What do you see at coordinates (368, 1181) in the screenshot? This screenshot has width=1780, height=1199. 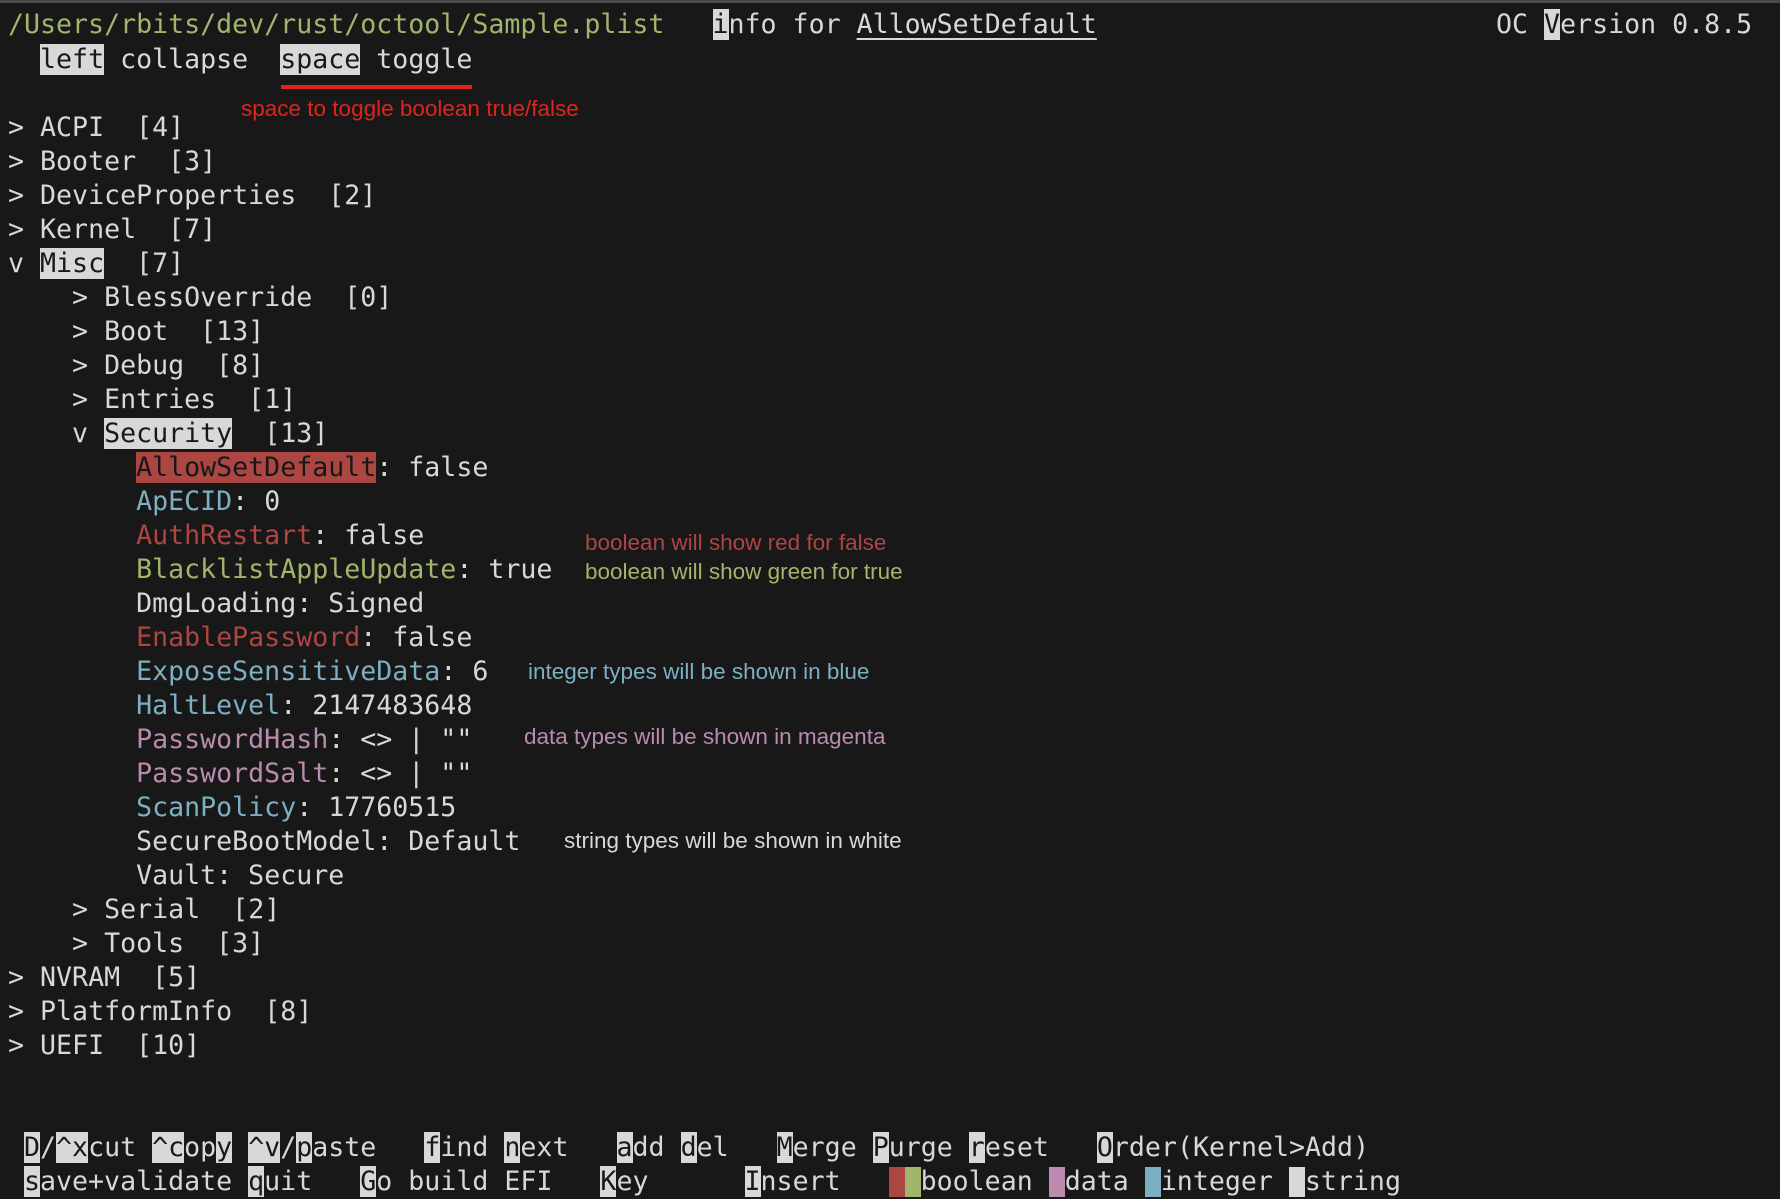 I see `command-hotkey: G` at bounding box center [368, 1181].